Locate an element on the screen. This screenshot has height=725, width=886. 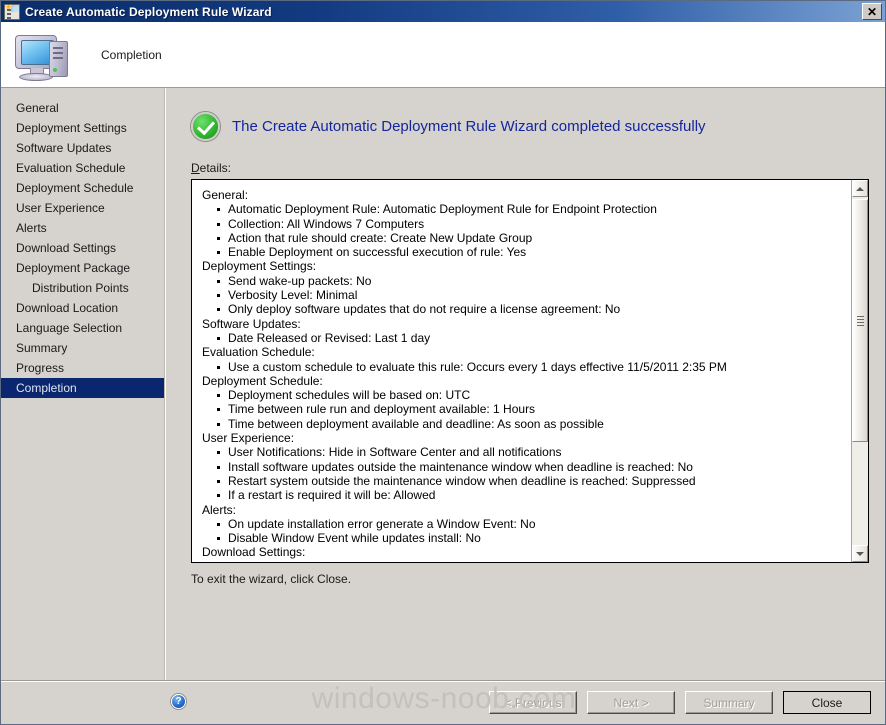
window-title: Create Automatic Deployment Rule Wizard is located at coordinates (148, 11).